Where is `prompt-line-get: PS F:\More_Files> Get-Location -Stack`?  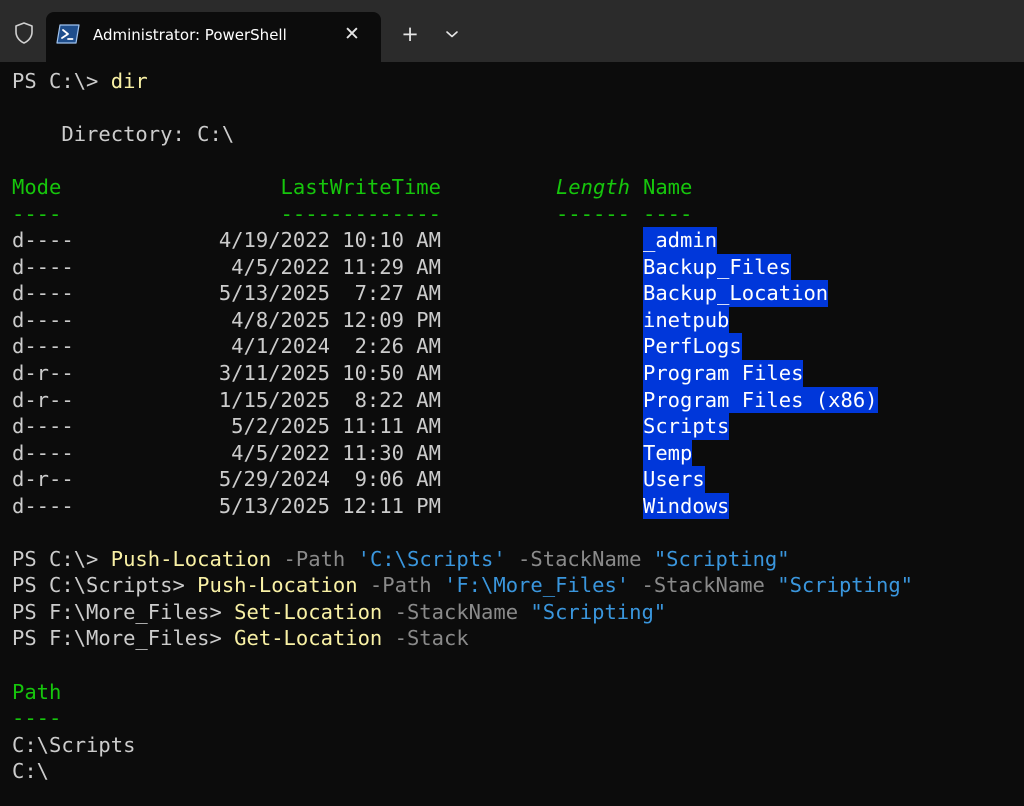 prompt-line-get: PS F:\More_Files> Get-Location -Stack is located at coordinates (514, 638).